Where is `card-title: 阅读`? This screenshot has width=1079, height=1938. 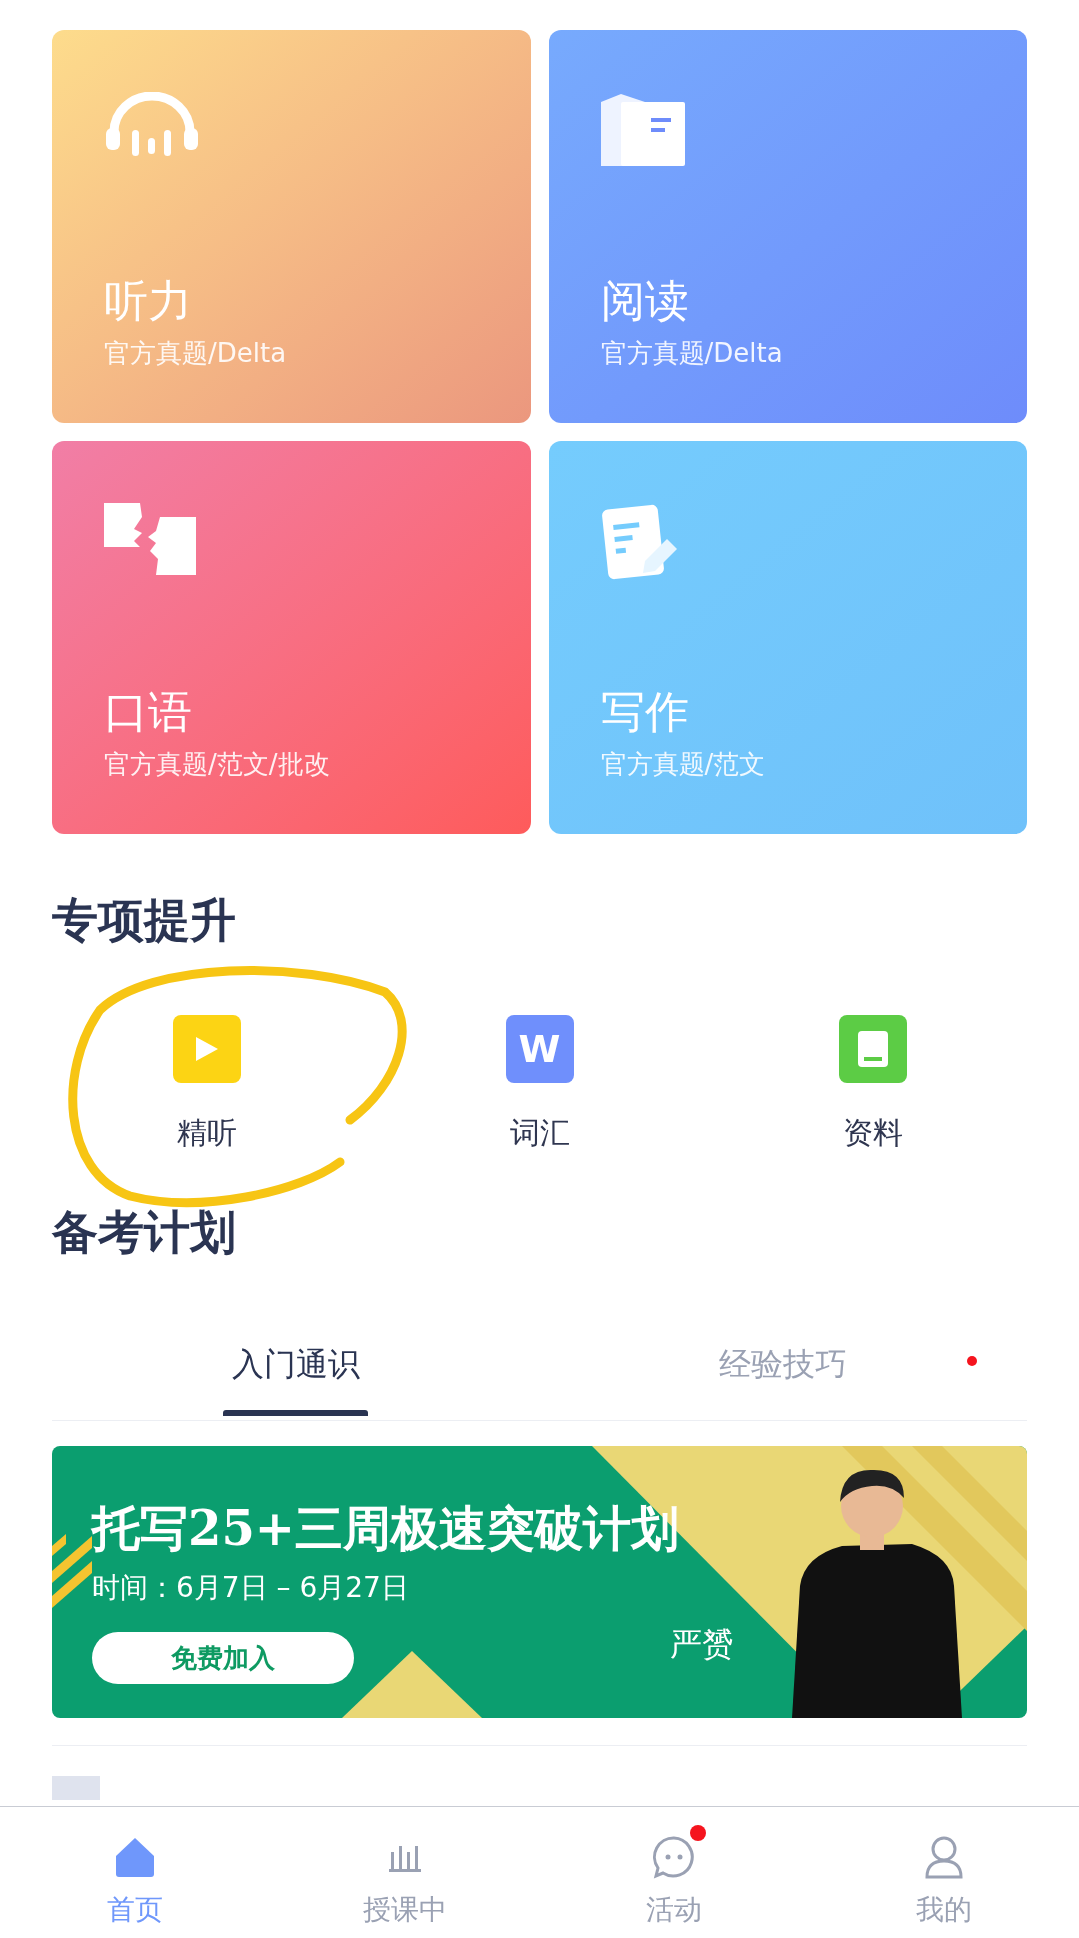 card-title: 阅读 is located at coordinates (645, 301).